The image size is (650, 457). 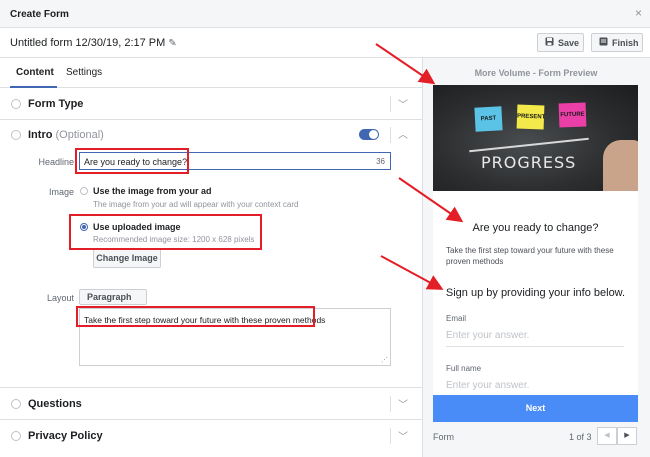 What do you see at coordinates (403, 133) in the screenshot?
I see `chevron-up-icon: ︿` at bounding box center [403, 133].